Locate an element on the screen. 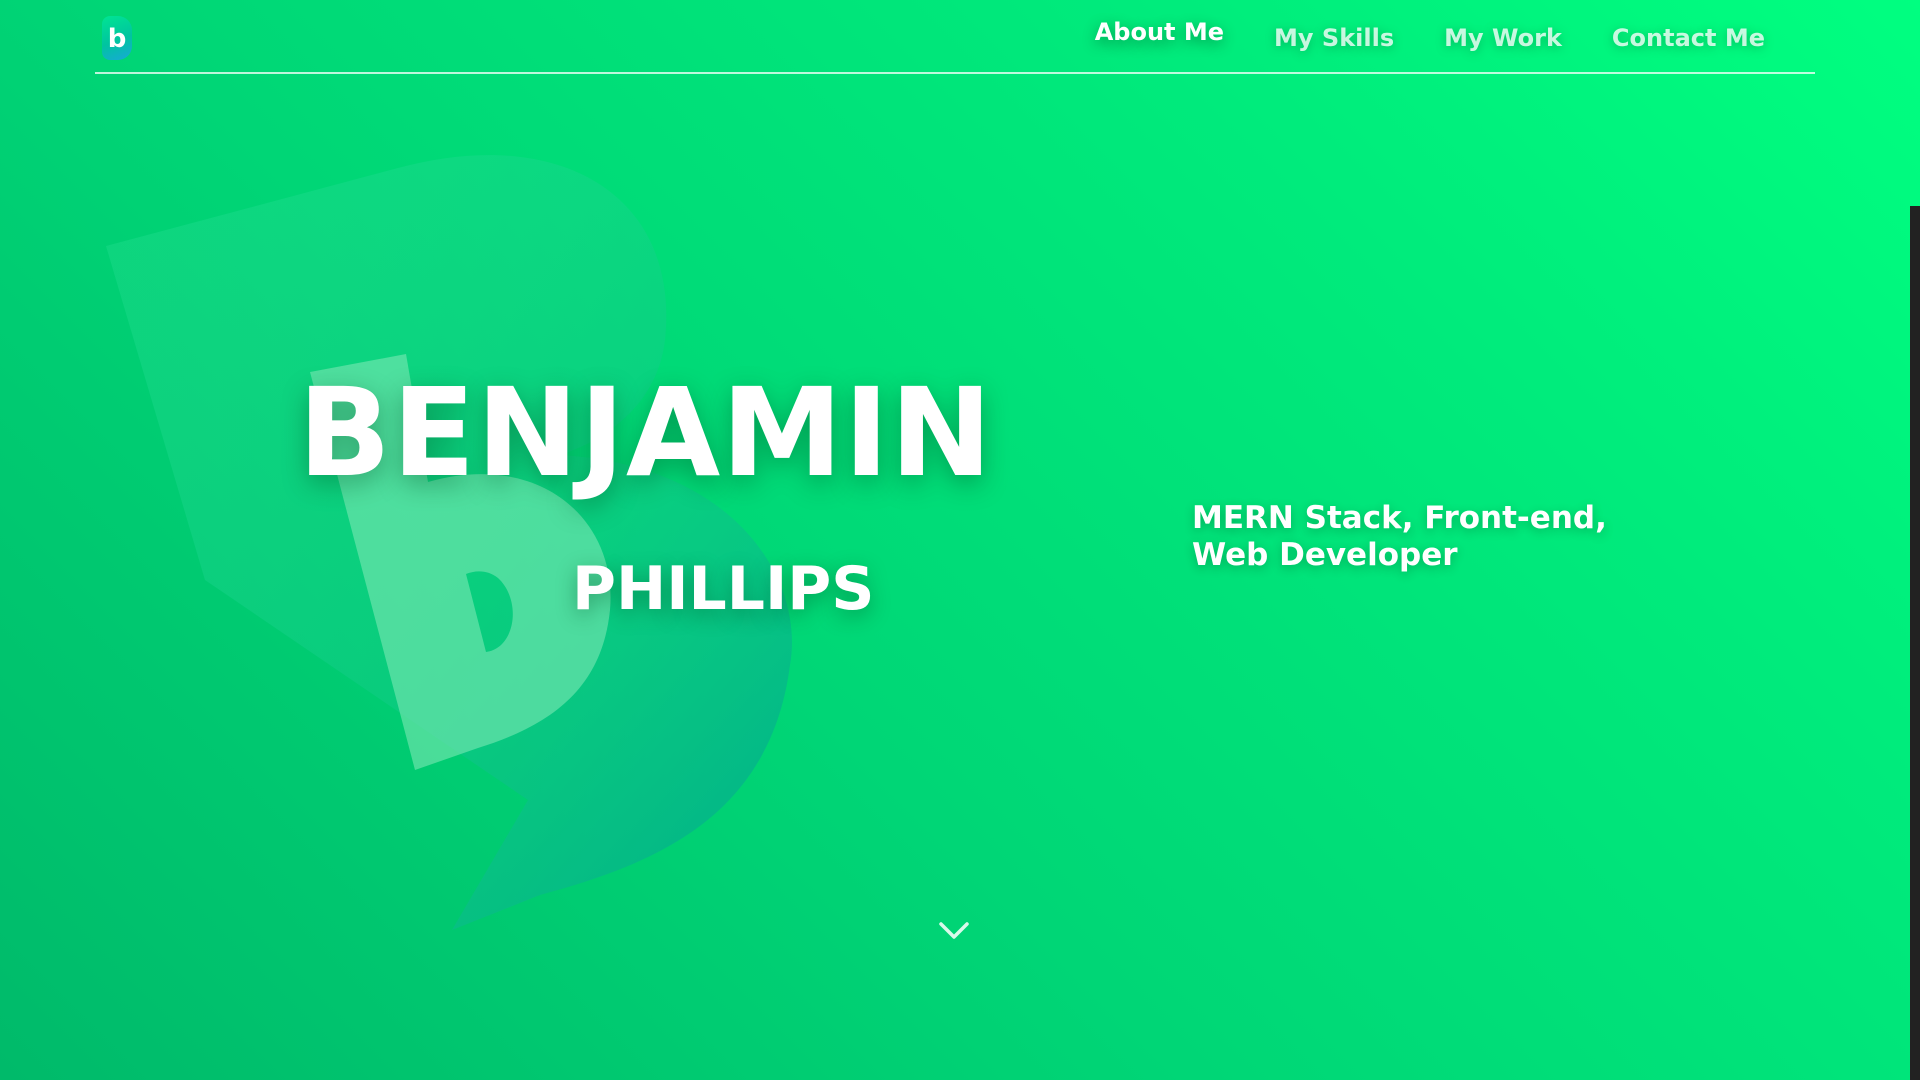 This screenshot has width=1920, height=1080. nav-links: About Me My Skills My Work Contact Me is located at coordinates (1430, 36).